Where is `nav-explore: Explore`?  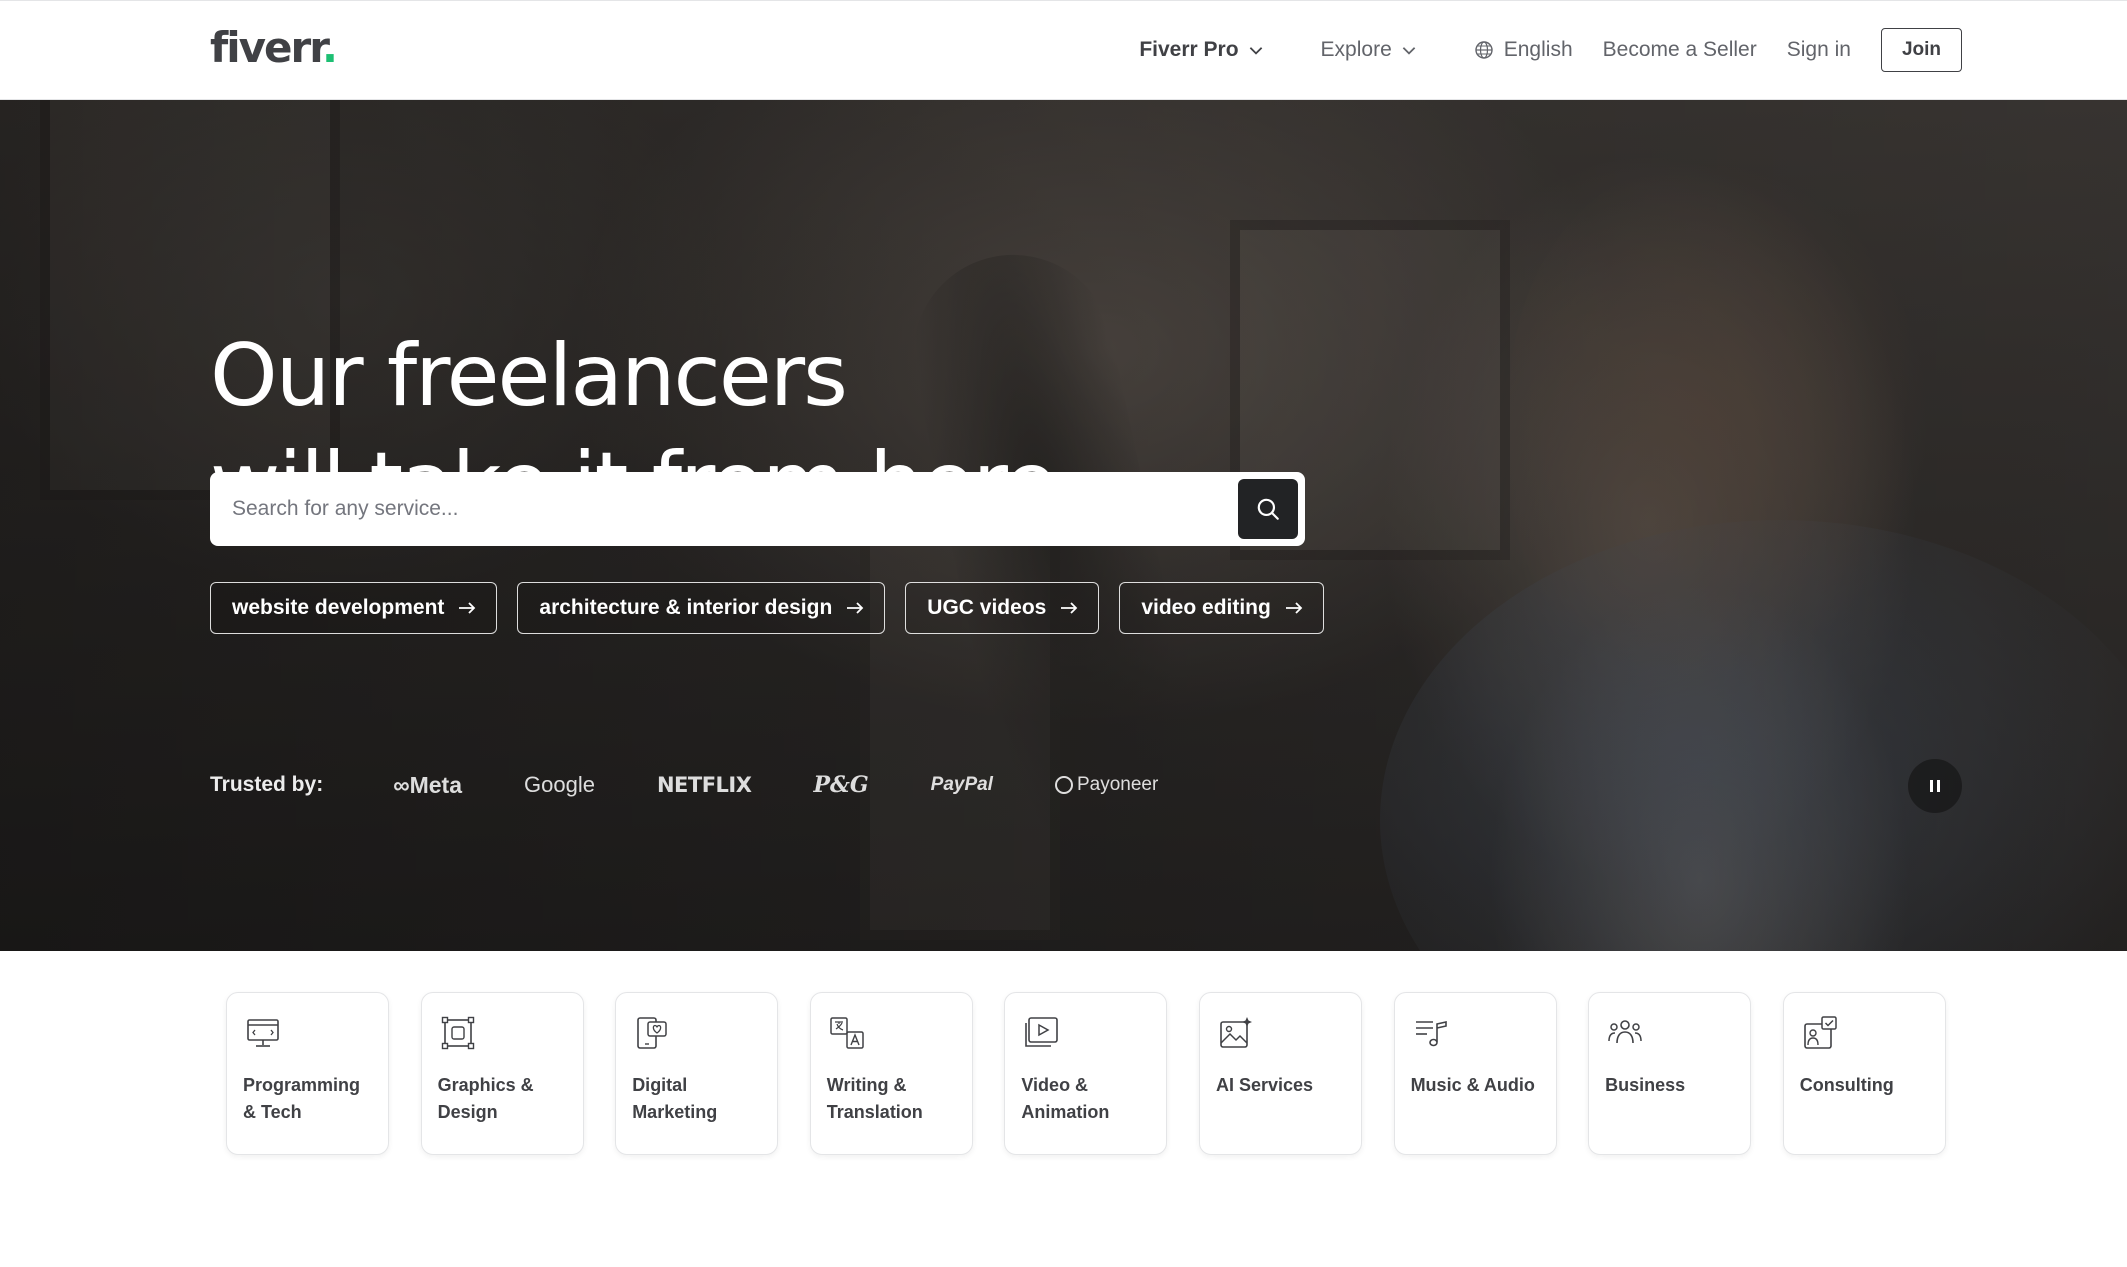 nav-explore: Explore is located at coordinates (1369, 50).